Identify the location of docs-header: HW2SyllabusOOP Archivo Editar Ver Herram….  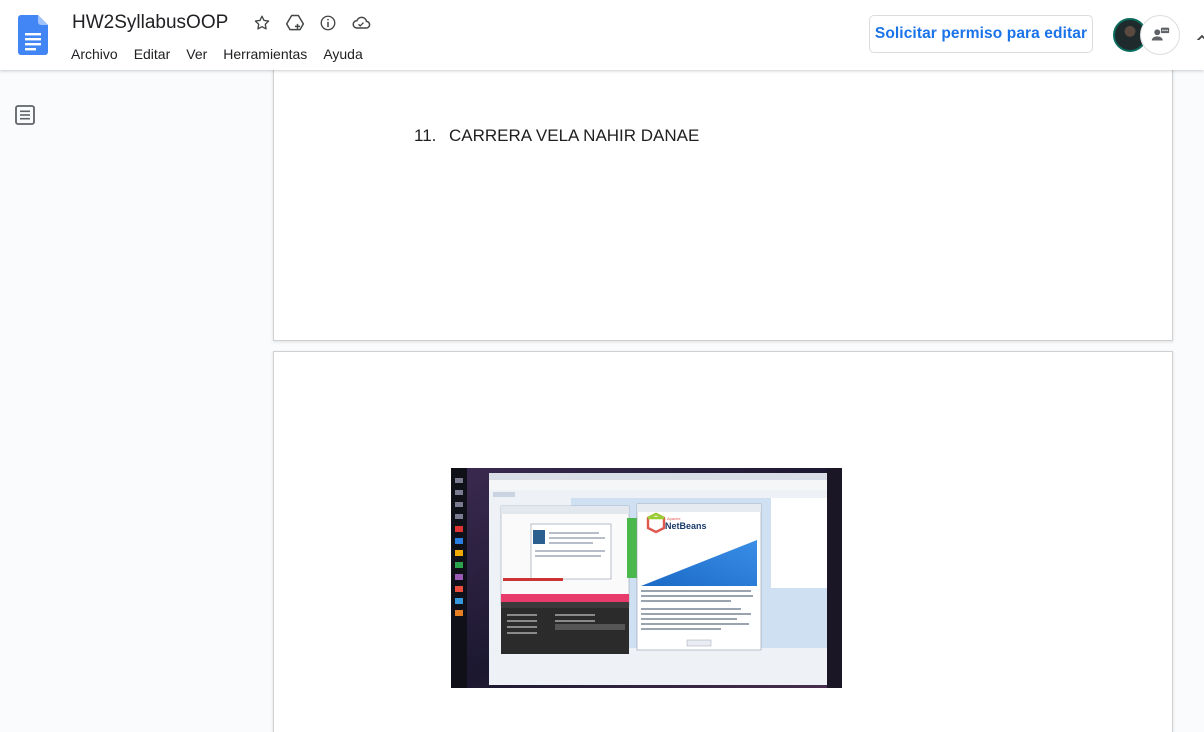
(602, 35).